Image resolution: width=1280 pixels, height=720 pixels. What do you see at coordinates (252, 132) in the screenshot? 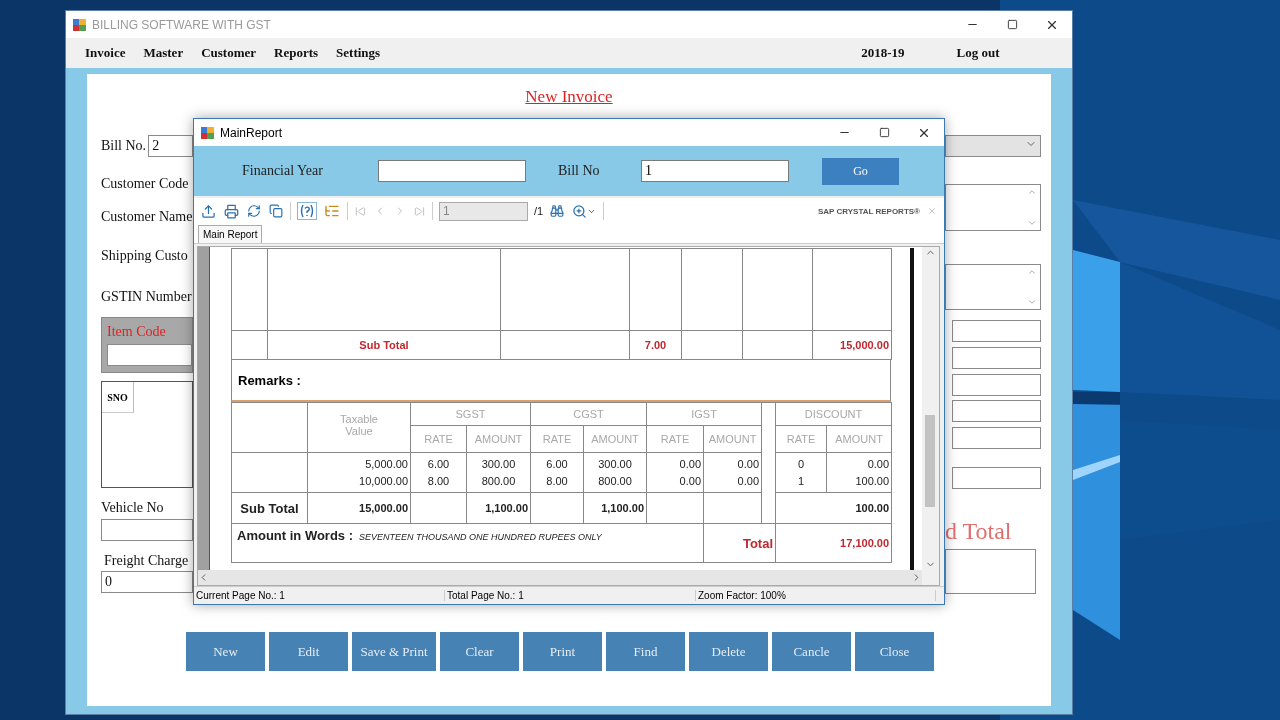
I see `window-title: MainReport` at bounding box center [252, 132].